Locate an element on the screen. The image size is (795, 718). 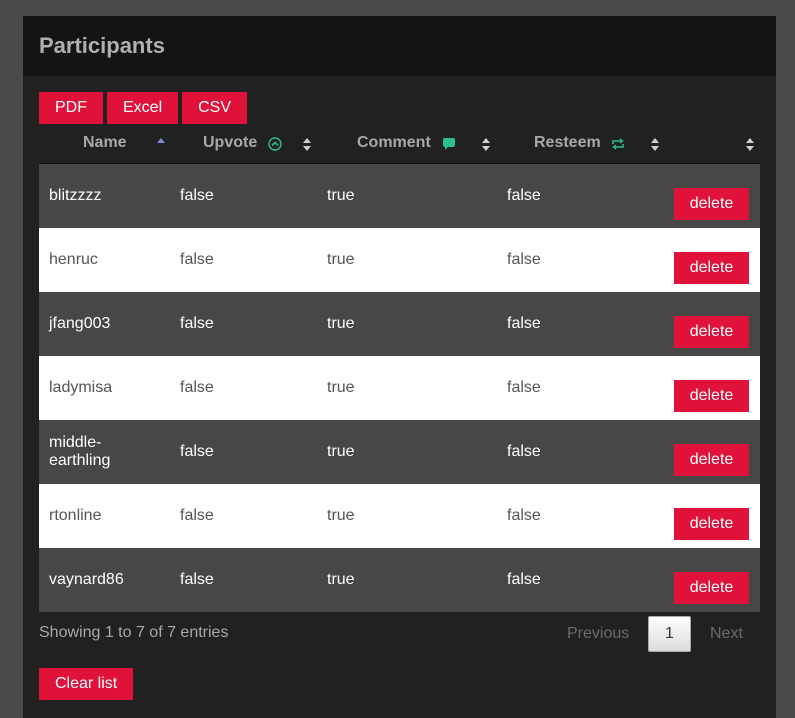
table-row: jfang003 false true false delete is located at coordinates (399, 324).